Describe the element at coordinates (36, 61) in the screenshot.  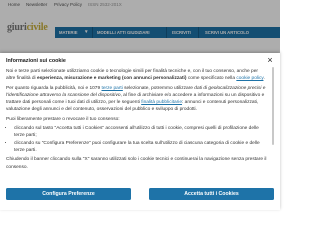
I see `dialog-title: Informazioni sui cookie` at that location.